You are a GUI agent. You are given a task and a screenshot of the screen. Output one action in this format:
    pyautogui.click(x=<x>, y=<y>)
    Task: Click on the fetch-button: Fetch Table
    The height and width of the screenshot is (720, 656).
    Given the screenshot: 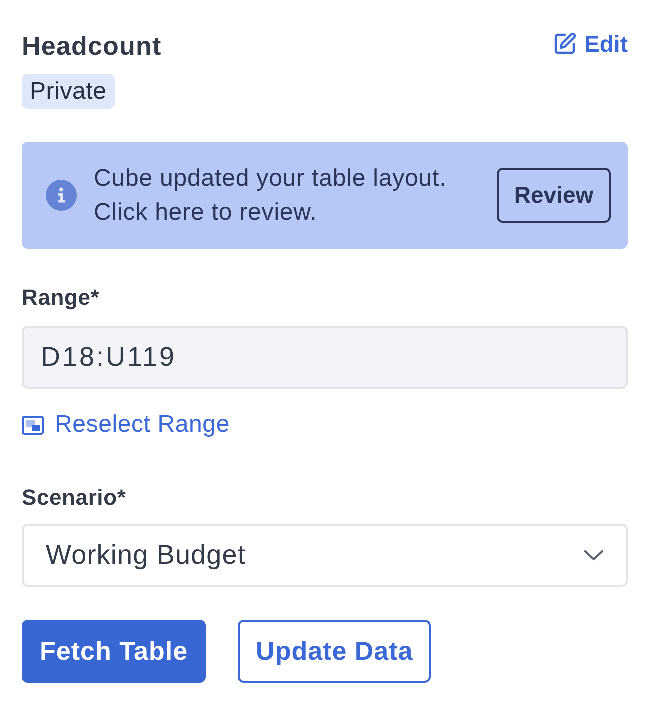 What is the action you would take?
    pyautogui.click(x=114, y=651)
    